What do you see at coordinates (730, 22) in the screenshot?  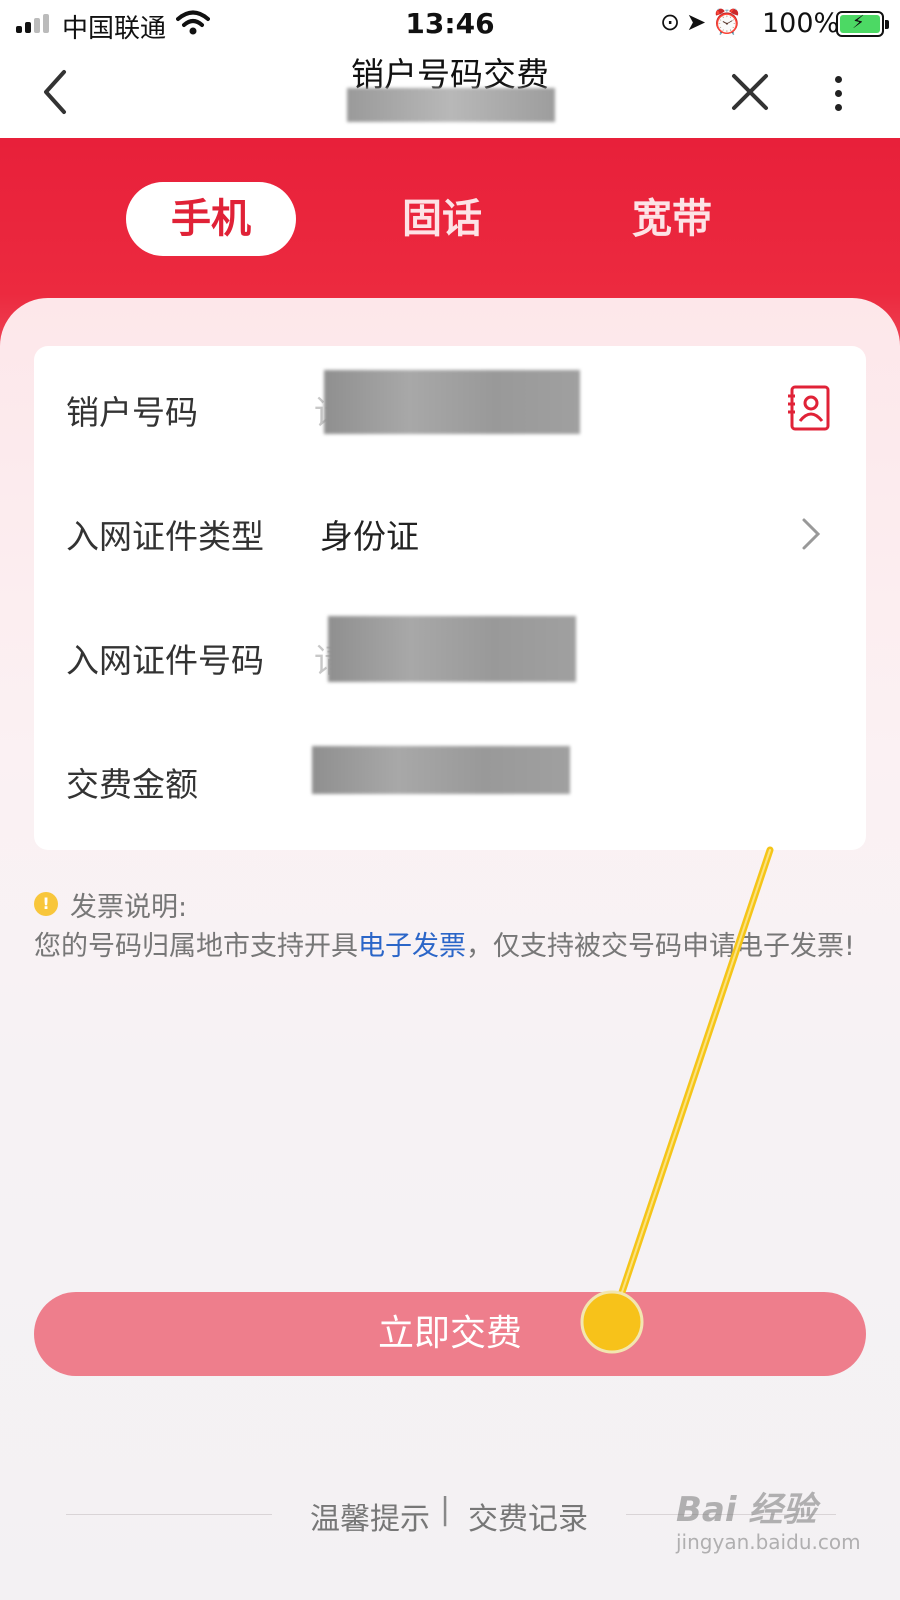 I see `alarm-icon: ⏰` at bounding box center [730, 22].